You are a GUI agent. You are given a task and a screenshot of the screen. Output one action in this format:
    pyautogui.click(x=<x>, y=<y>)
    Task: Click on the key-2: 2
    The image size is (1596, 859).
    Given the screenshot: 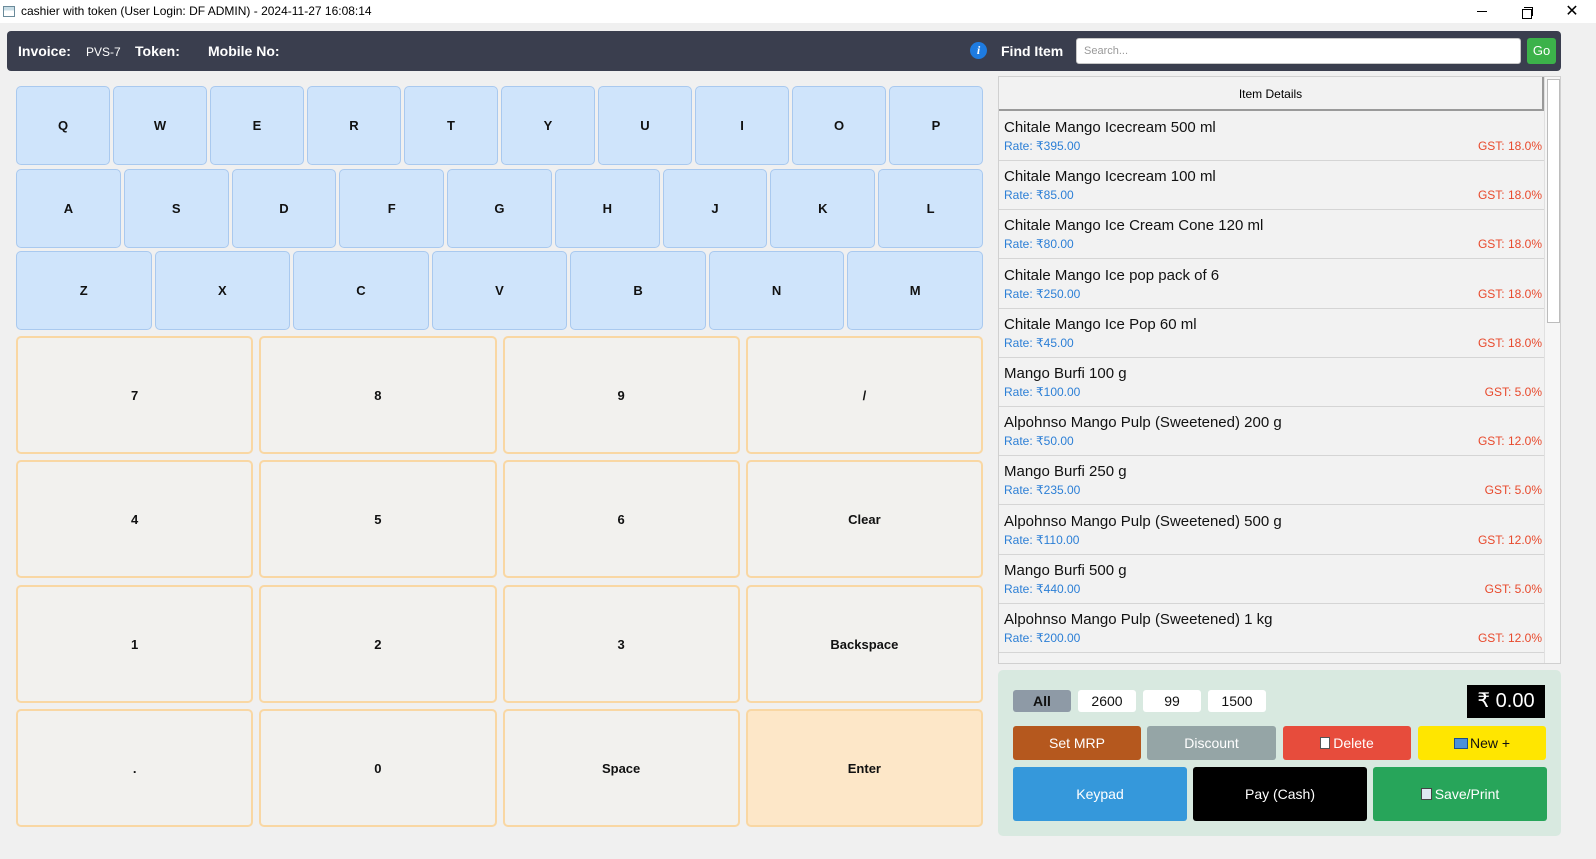 What is the action you would take?
    pyautogui.click(x=378, y=644)
    